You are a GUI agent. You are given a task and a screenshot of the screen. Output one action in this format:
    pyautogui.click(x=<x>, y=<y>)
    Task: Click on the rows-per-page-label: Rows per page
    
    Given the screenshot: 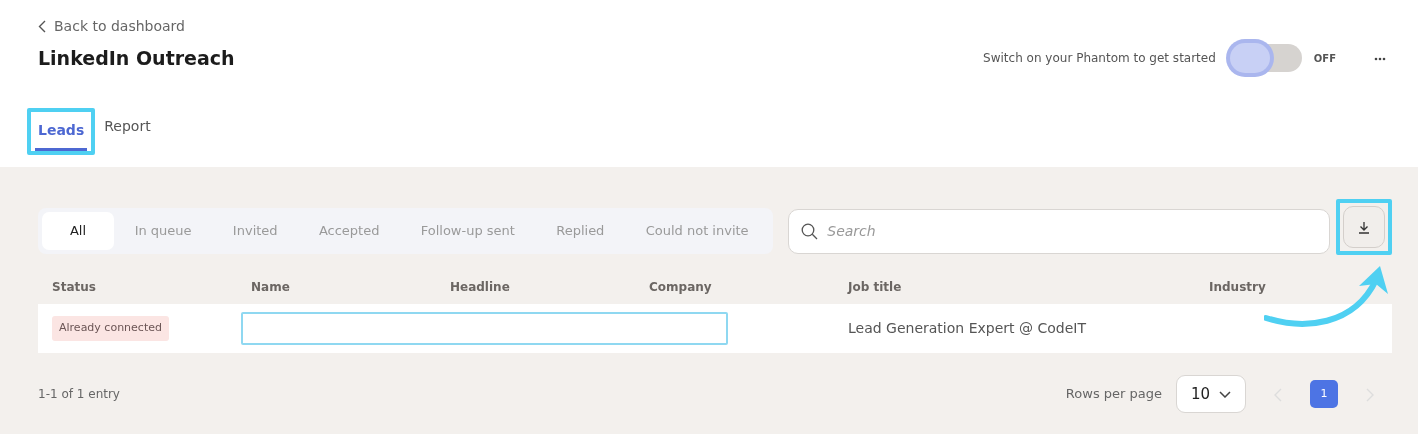 What is the action you would take?
    pyautogui.click(x=1113, y=394)
    